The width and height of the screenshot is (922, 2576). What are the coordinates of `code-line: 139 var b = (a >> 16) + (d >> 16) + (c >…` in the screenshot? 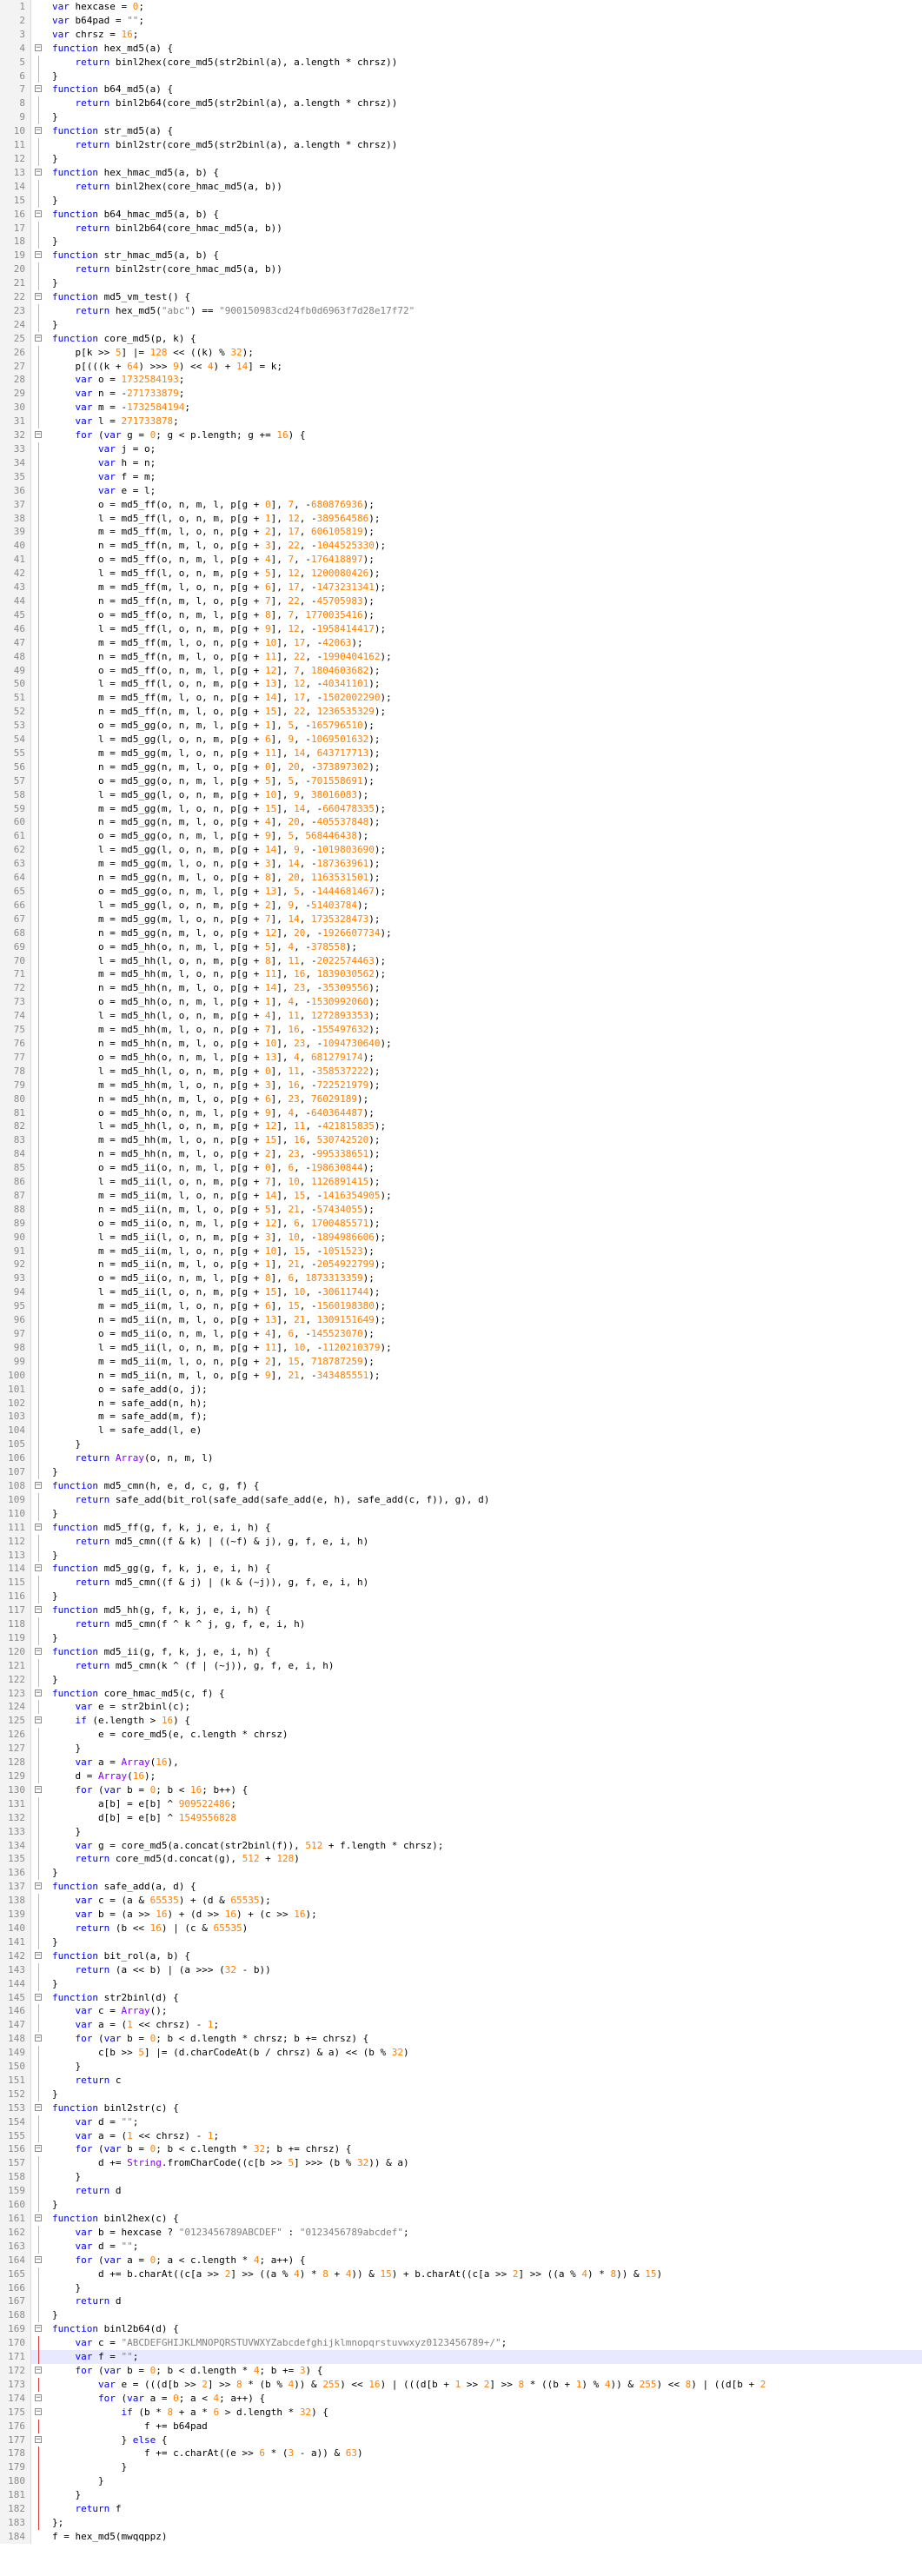 It's located at (461, 1915).